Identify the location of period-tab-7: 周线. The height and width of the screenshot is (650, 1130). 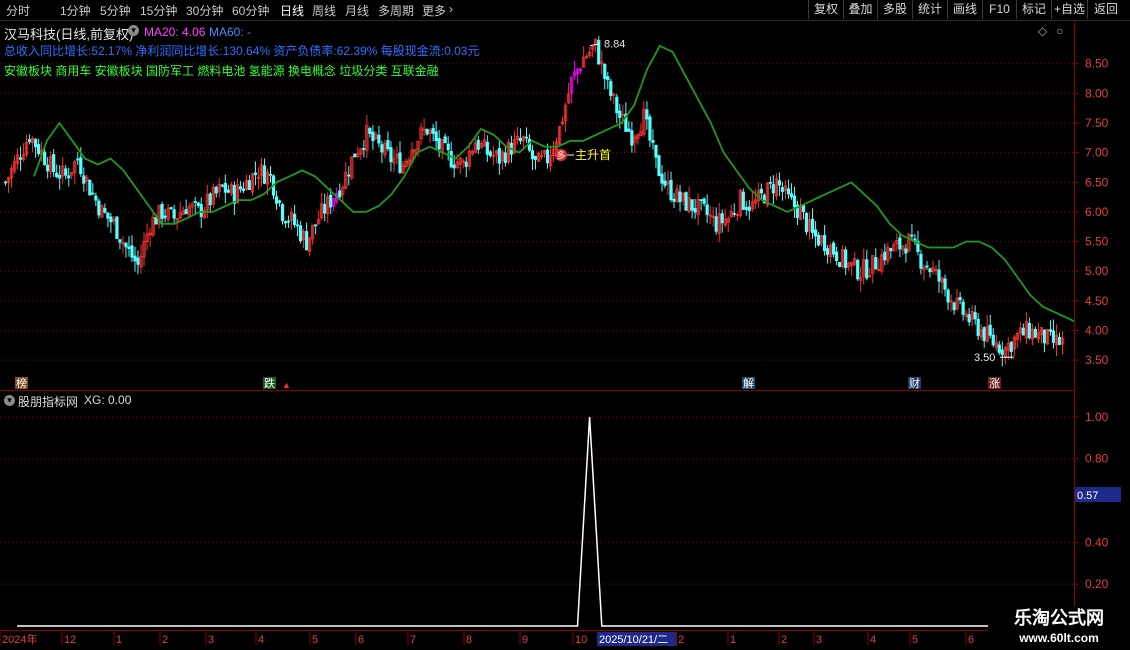
(324, 10).